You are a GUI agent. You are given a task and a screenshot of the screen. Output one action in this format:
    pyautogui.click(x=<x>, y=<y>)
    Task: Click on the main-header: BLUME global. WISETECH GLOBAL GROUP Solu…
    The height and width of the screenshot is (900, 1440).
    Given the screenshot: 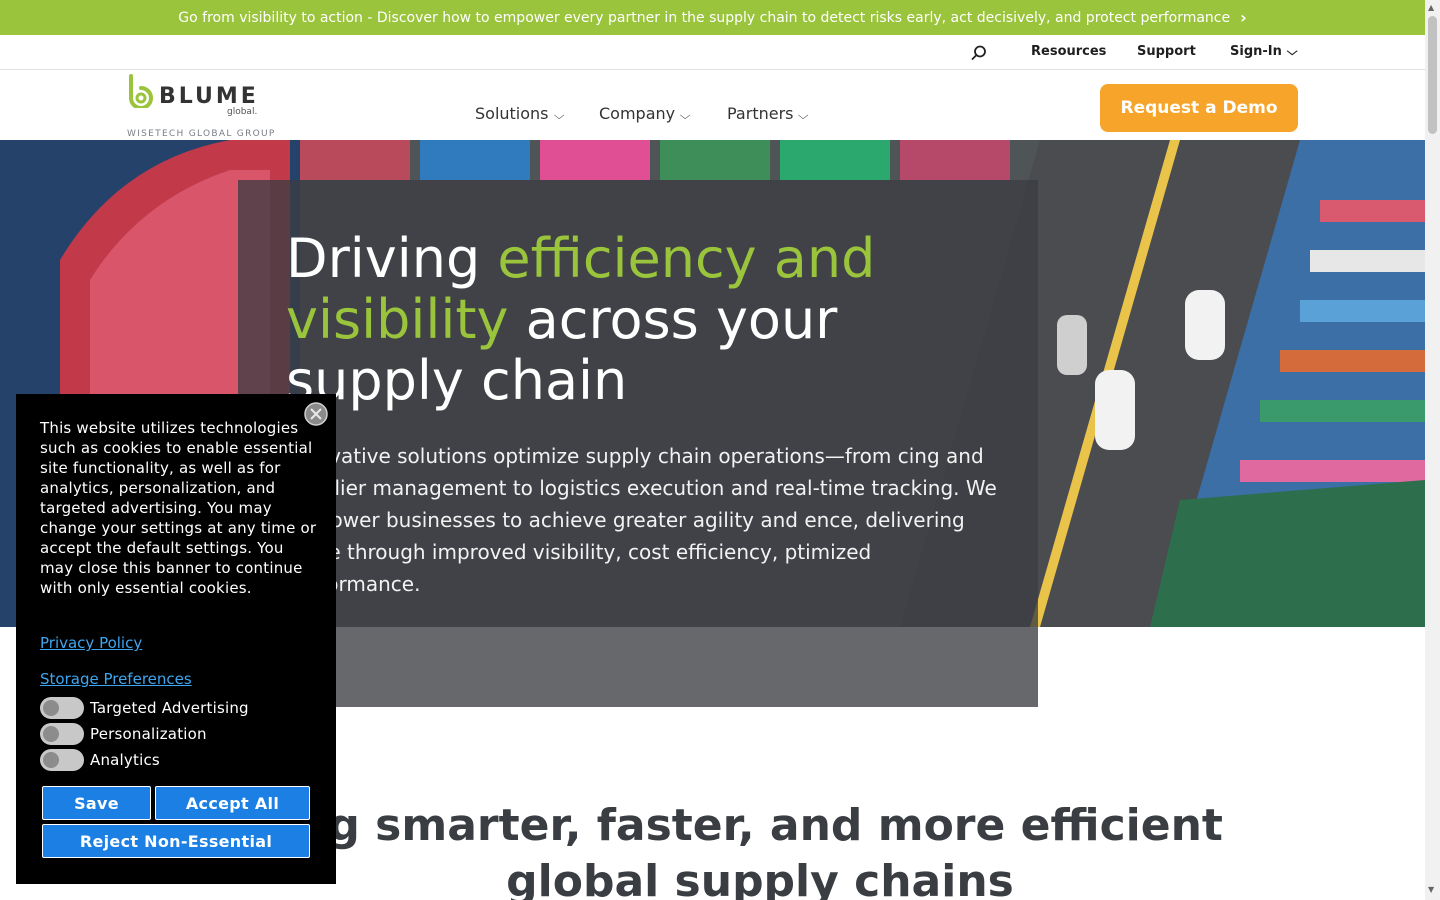 What is the action you would take?
    pyautogui.click(x=712, y=105)
    